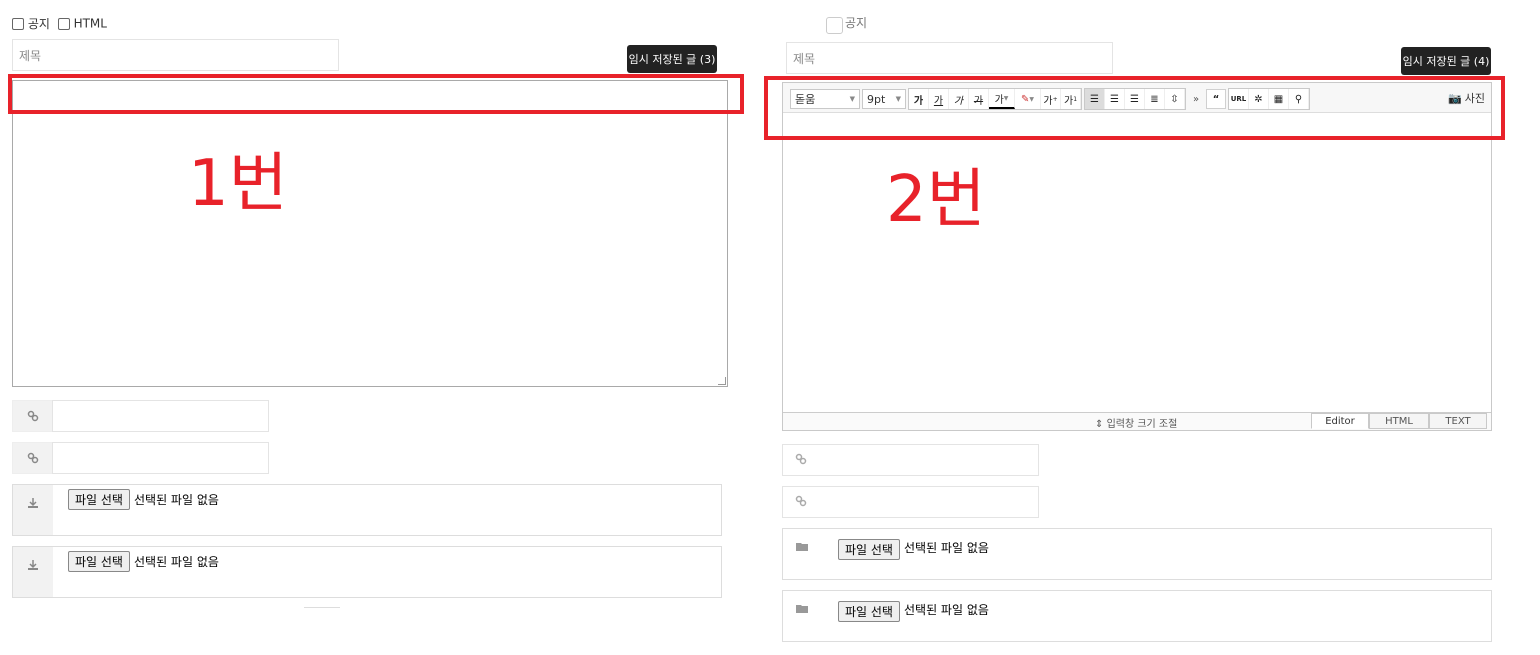 This screenshot has height=655, width=1540. Describe the element at coordinates (18, 23) in the screenshot. I see `left-notice-checkbox` at that location.